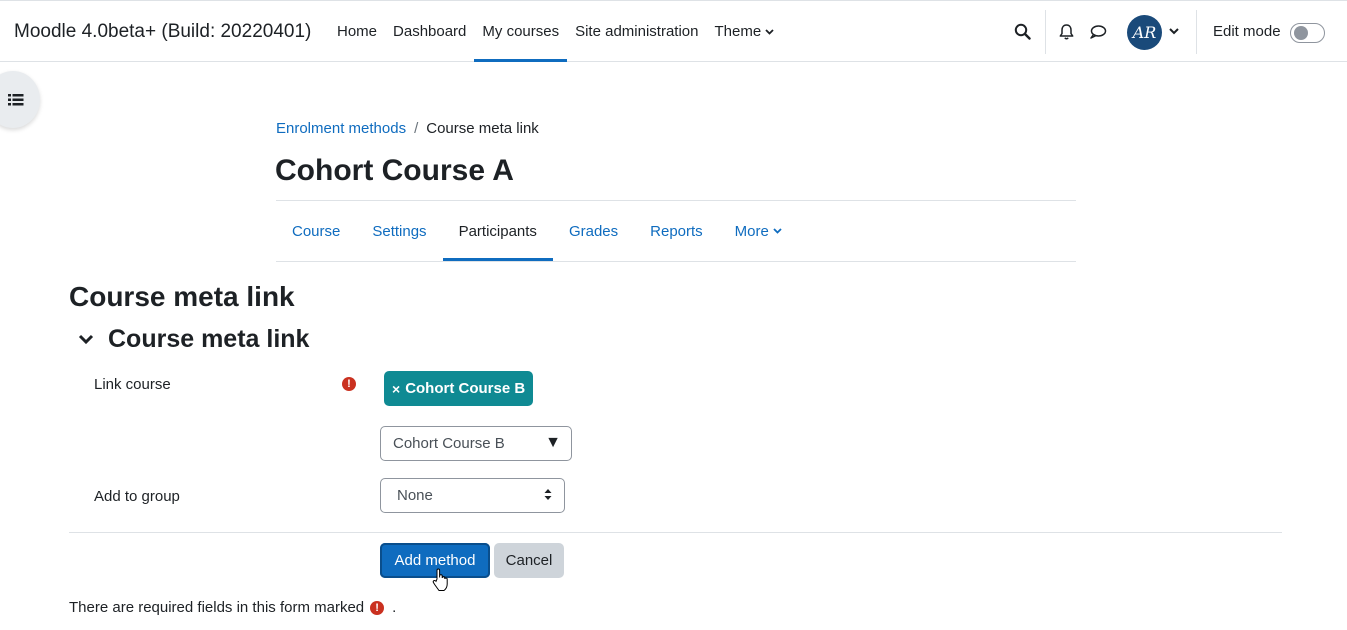  I want to click on cancel-button: Cancel, so click(529, 560).